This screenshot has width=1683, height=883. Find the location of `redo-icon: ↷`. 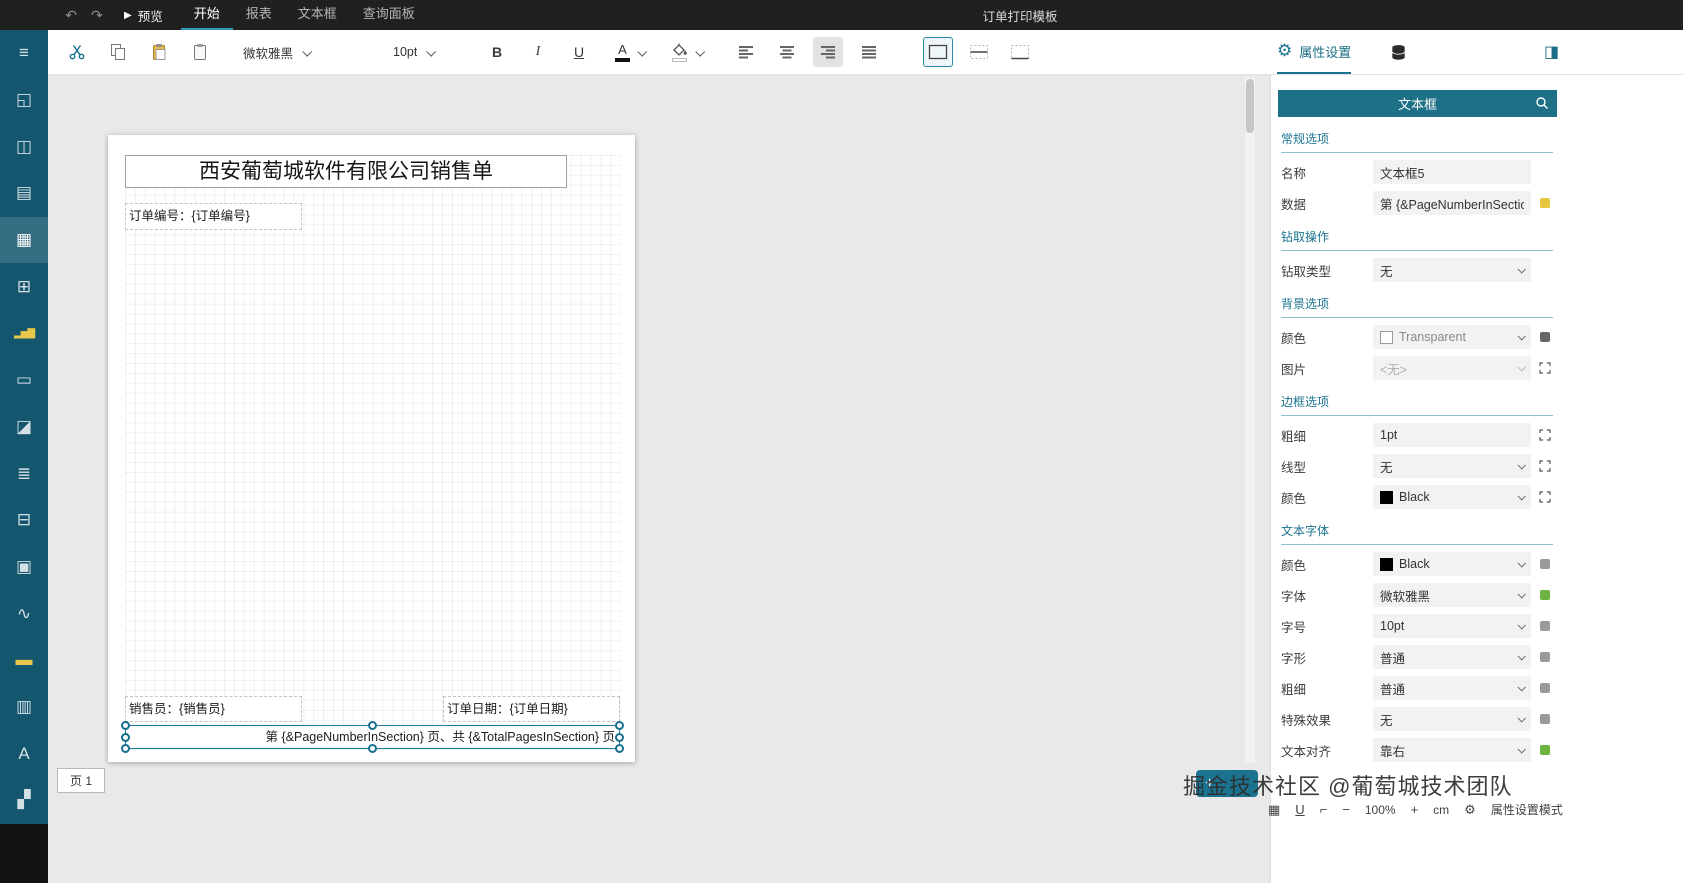

redo-icon: ↷ is located at coordinates (97, 15).